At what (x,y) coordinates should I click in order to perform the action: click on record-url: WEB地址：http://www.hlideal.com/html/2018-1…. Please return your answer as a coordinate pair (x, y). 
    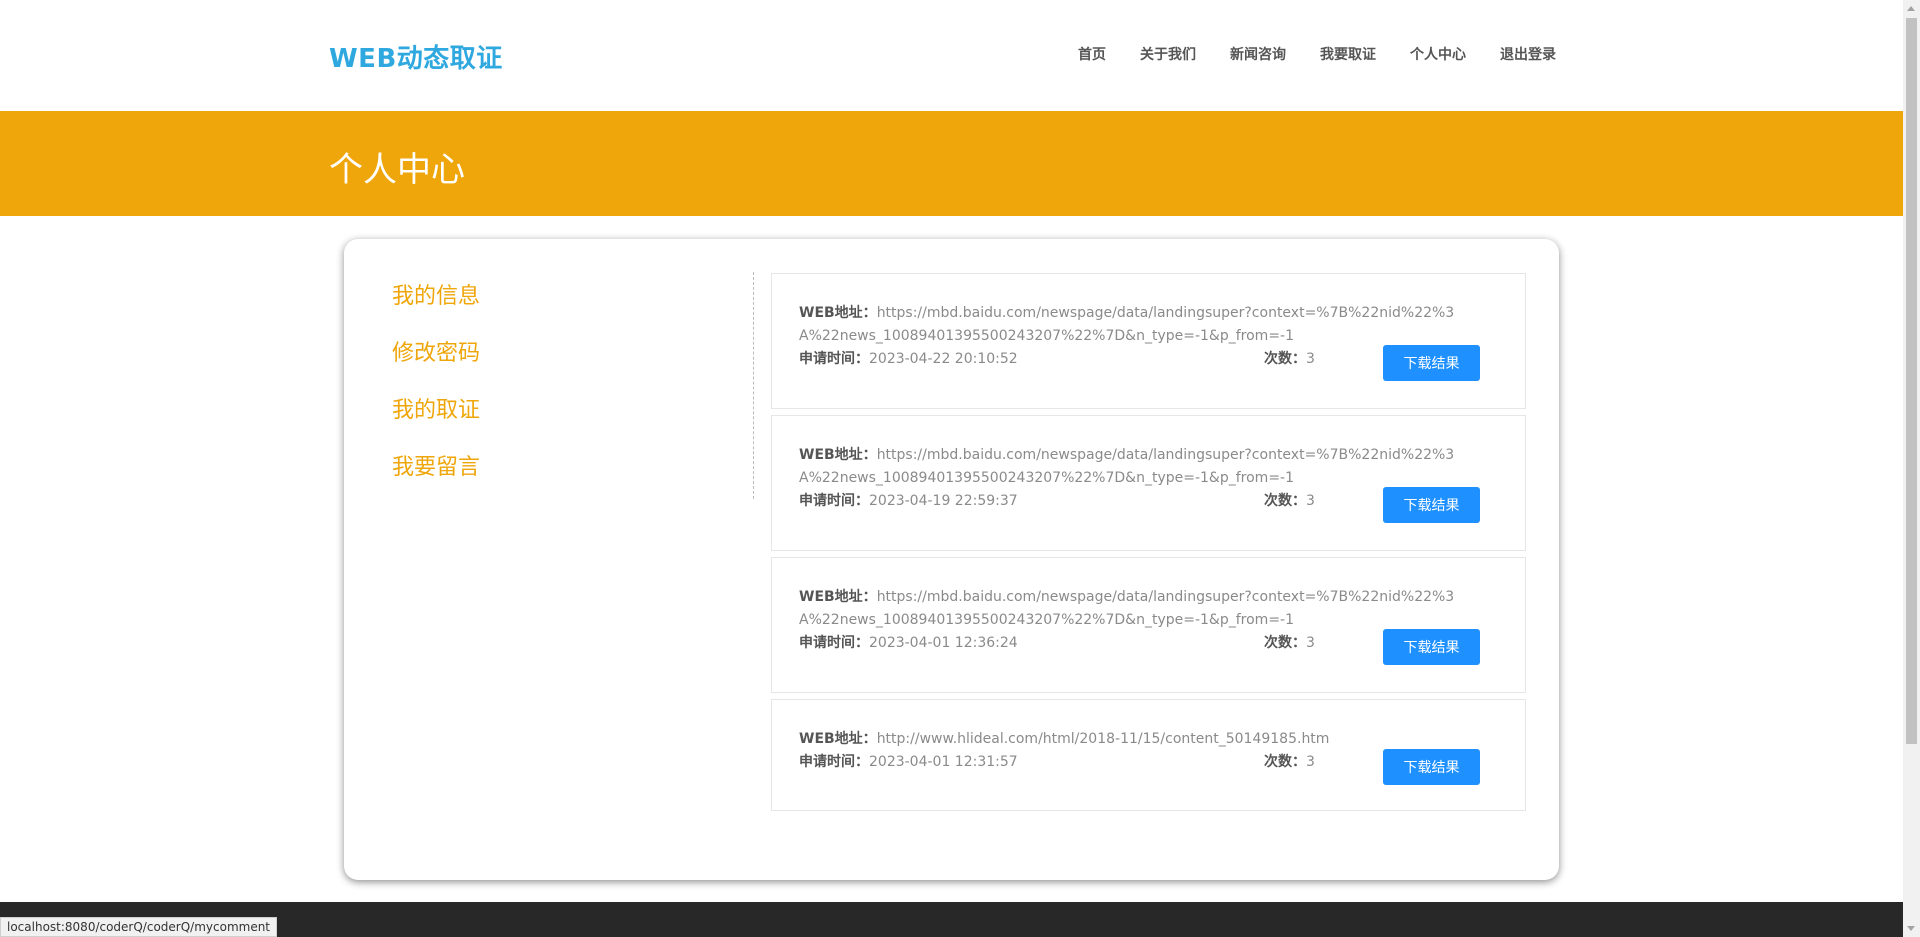
    Looking at the image, I should click on (1129, 739).